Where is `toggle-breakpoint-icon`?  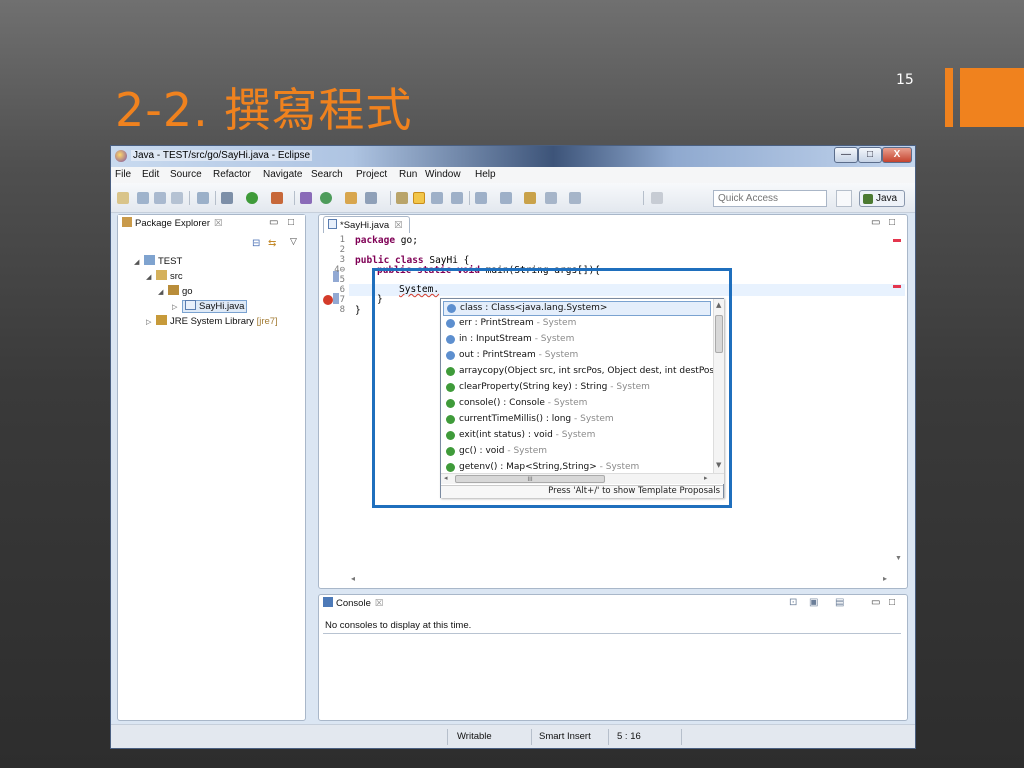 toggle-breakpoint-icon is located at coordinates (203, 198).